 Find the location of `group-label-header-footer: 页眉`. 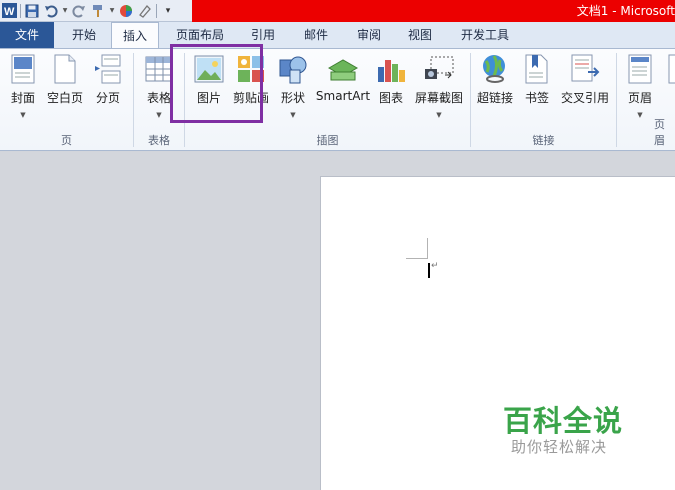

group-label-header-footer: 页眉 is located at coordinates (659, 132).